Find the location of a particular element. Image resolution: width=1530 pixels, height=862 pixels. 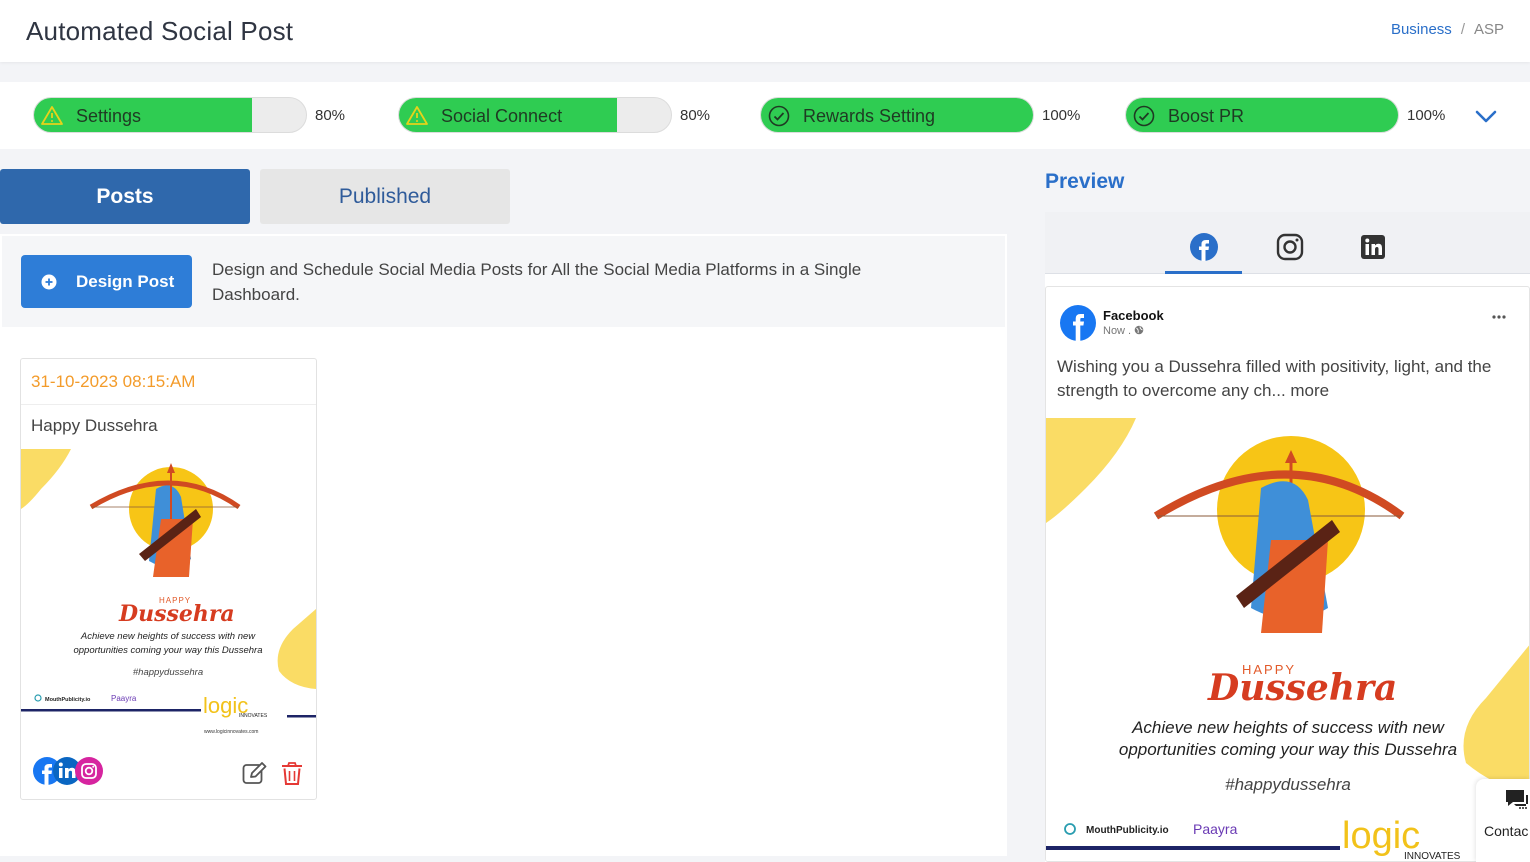

page-header: Automated Social Post Business / ASP is located at coordinates (765, 31).